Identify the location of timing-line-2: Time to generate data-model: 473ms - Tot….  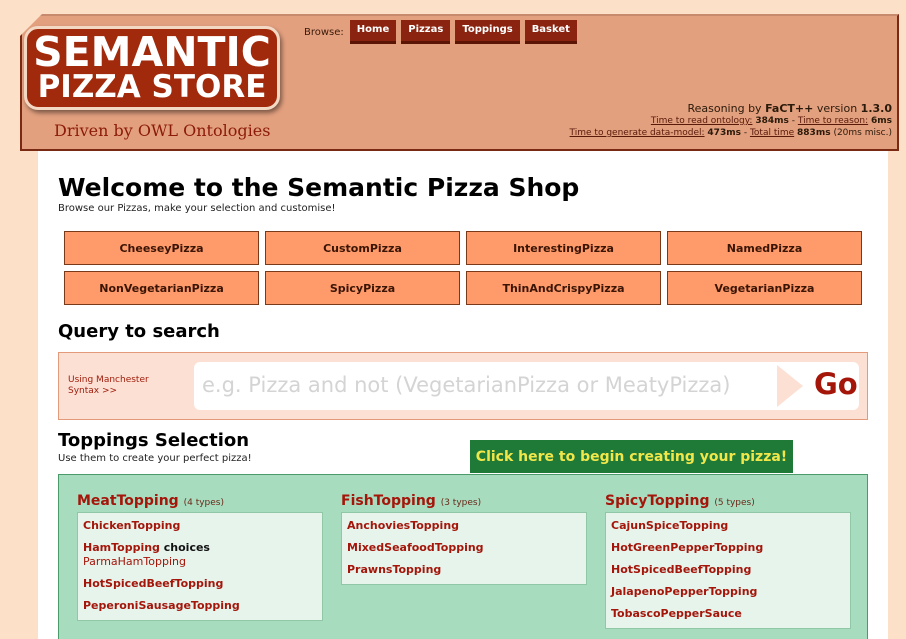
(730, 133).